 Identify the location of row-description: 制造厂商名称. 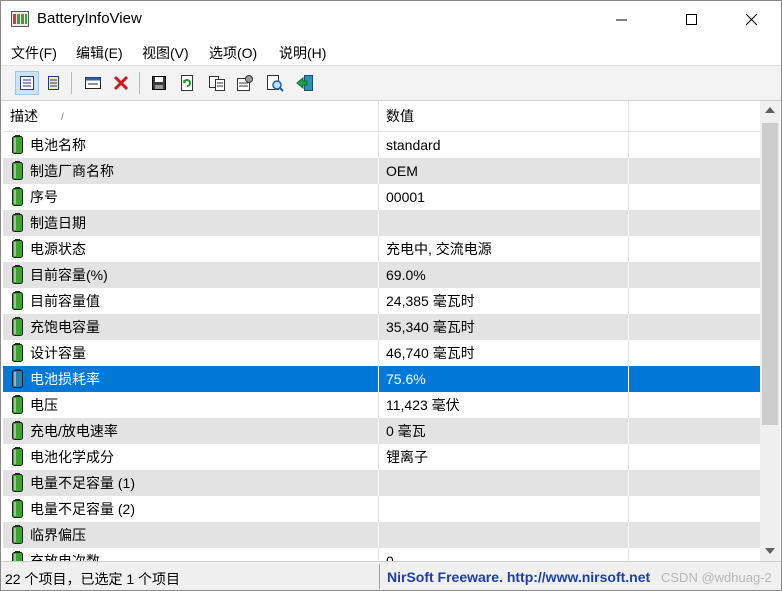
(72, 171).